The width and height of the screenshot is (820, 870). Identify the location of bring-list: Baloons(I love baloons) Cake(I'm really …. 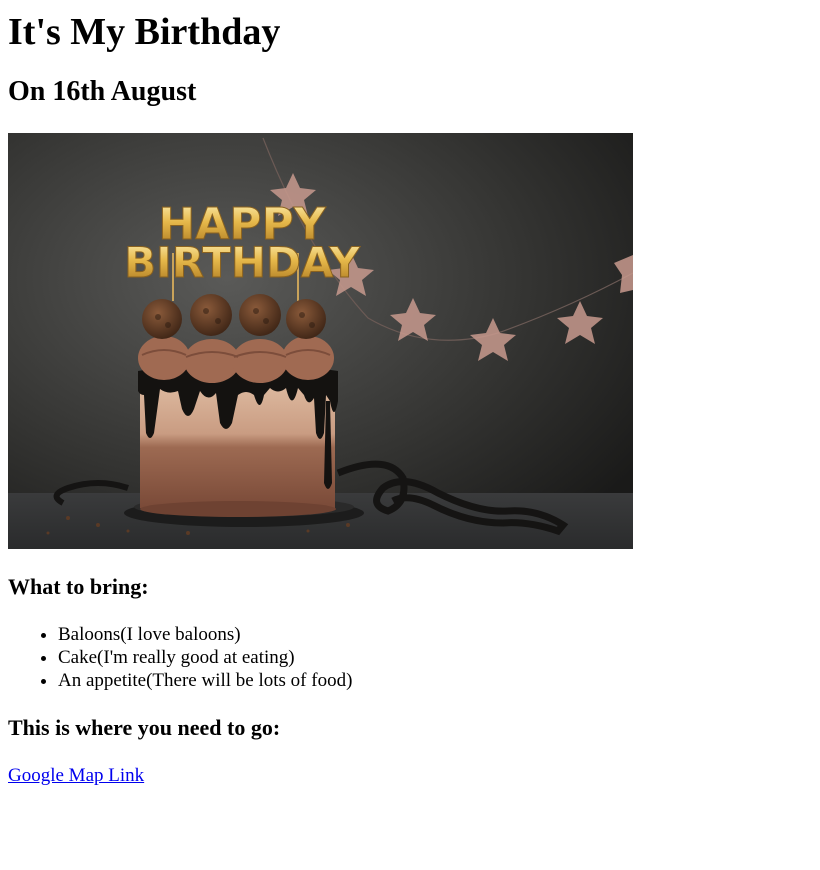
(410, 657).